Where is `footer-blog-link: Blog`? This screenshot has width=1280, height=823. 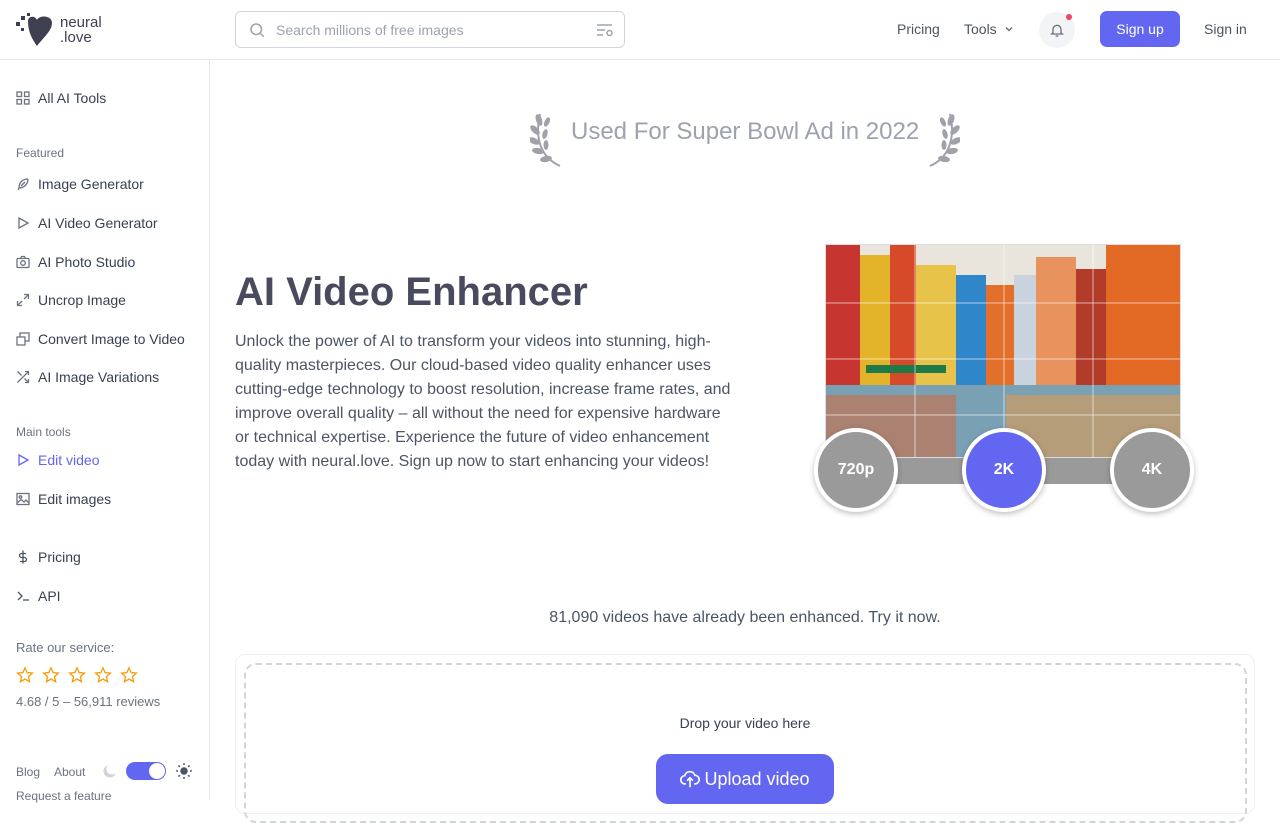
footer-blog-link: Blog is located at coordinates (28, 772).